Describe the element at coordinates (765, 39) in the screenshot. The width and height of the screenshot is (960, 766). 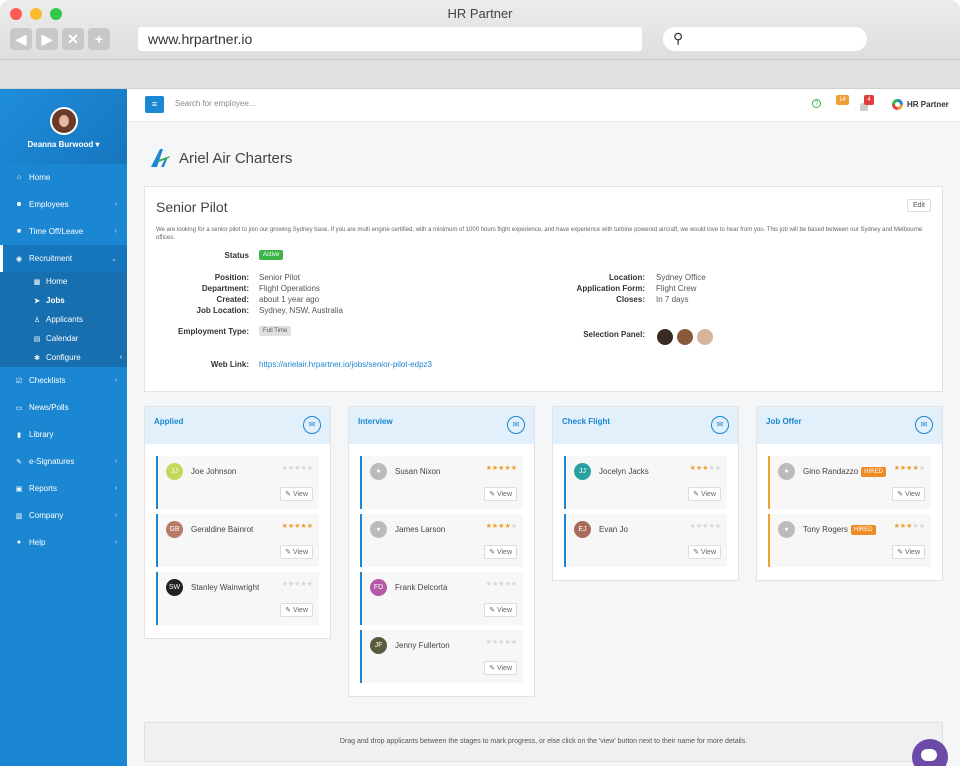
I see `browser-search: ⚲` at that location.